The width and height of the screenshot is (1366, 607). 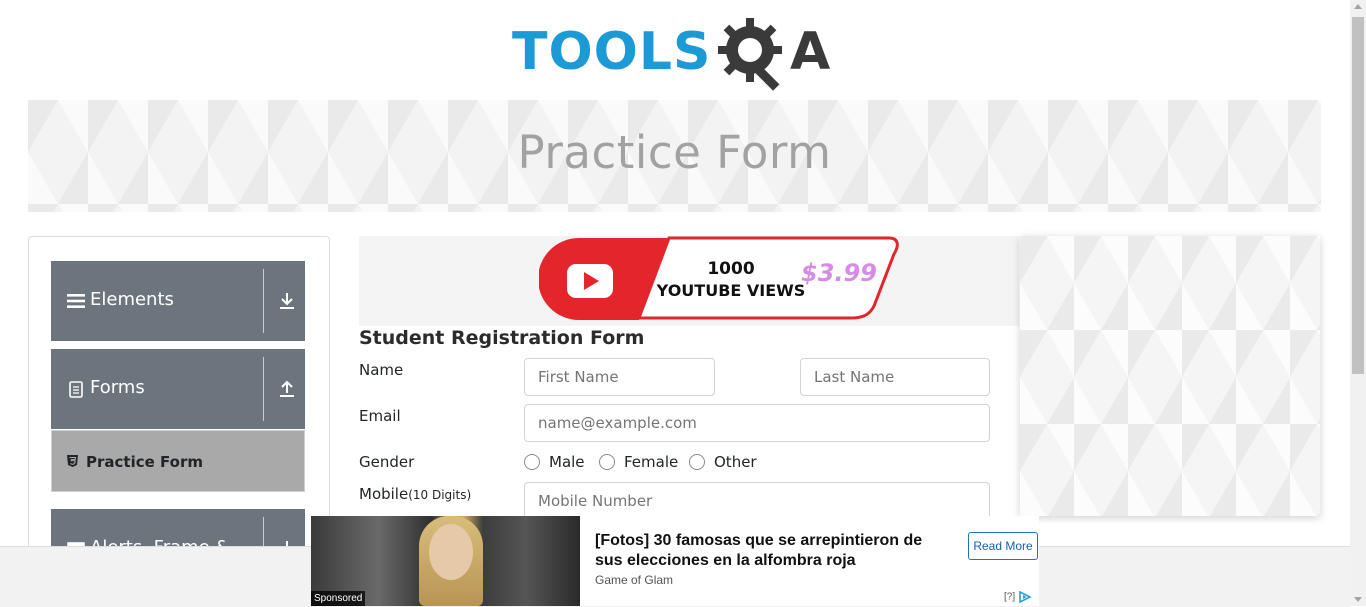 I want to click on ad-source: Game of Glam, so click(x=634, y=580).